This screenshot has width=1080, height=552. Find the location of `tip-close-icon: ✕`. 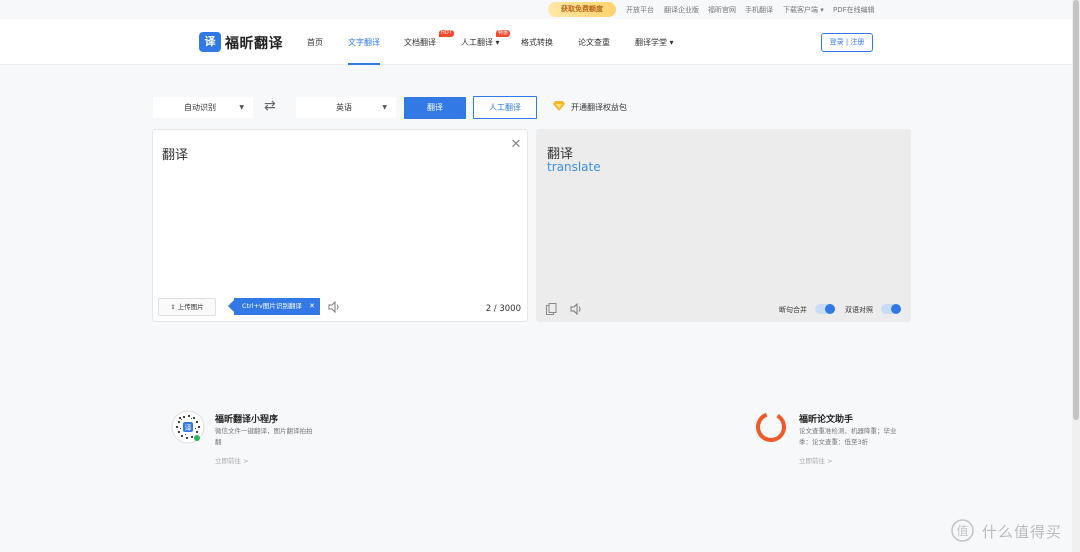

tip-close-icon: ✕ is located at coordinates (312, 306).